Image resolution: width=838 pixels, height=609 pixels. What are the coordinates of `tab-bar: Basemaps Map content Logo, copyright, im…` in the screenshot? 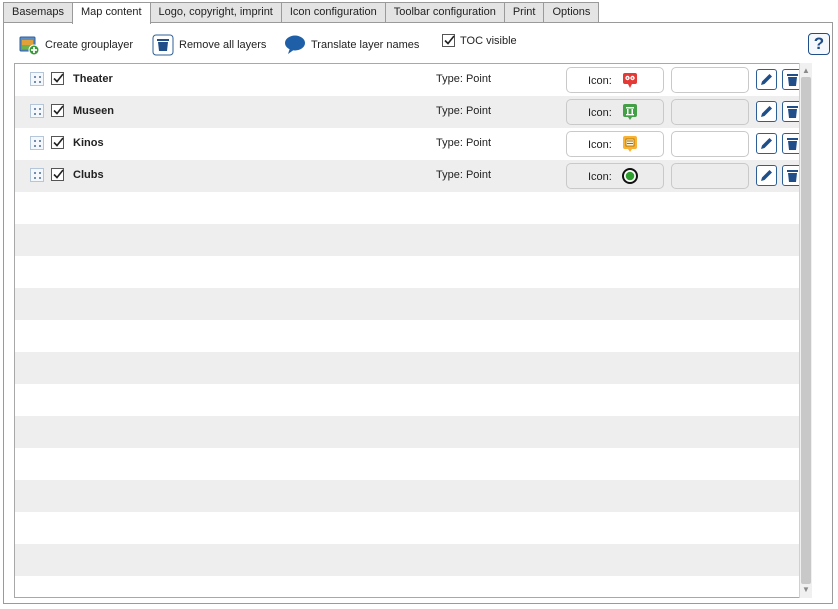 It's located at (301, 13).